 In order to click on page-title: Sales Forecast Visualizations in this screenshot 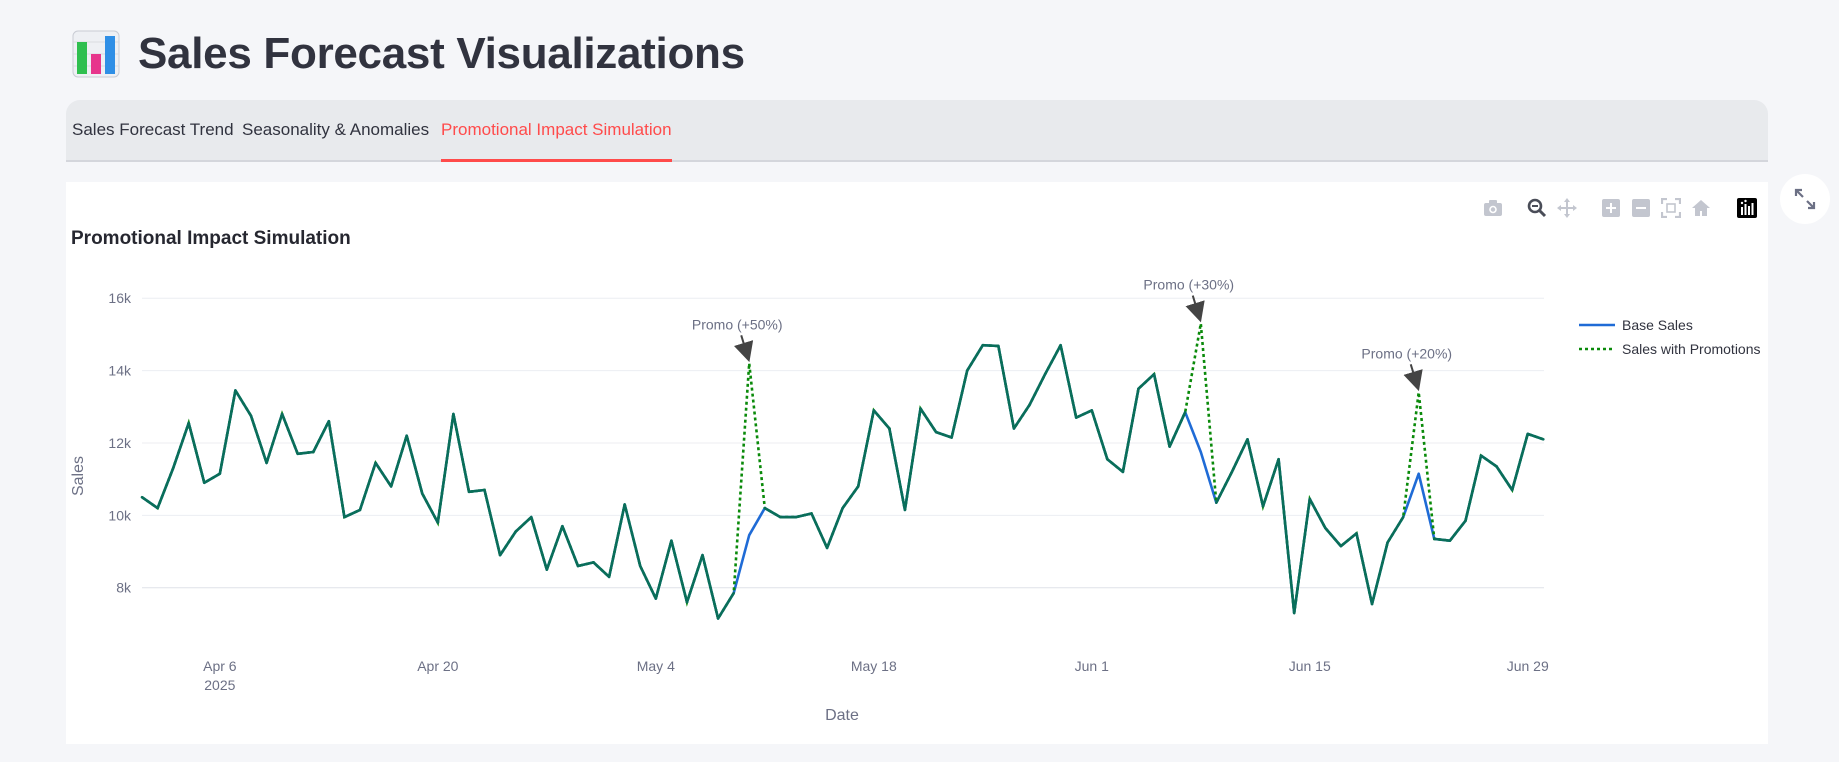, I will do `click(441, 53)`.